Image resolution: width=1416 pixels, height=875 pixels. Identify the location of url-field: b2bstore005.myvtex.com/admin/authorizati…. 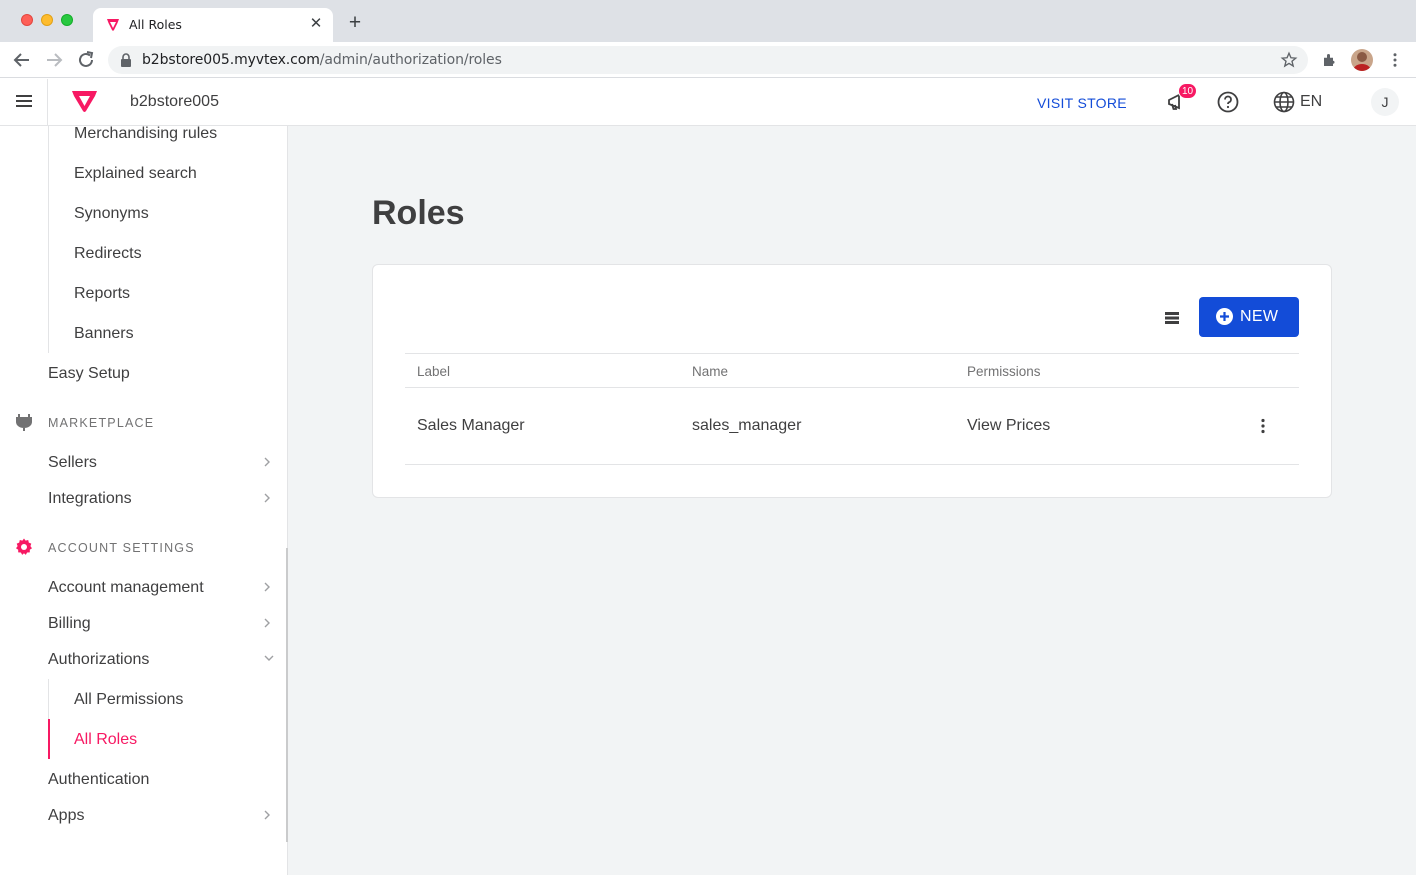
(708, 60).